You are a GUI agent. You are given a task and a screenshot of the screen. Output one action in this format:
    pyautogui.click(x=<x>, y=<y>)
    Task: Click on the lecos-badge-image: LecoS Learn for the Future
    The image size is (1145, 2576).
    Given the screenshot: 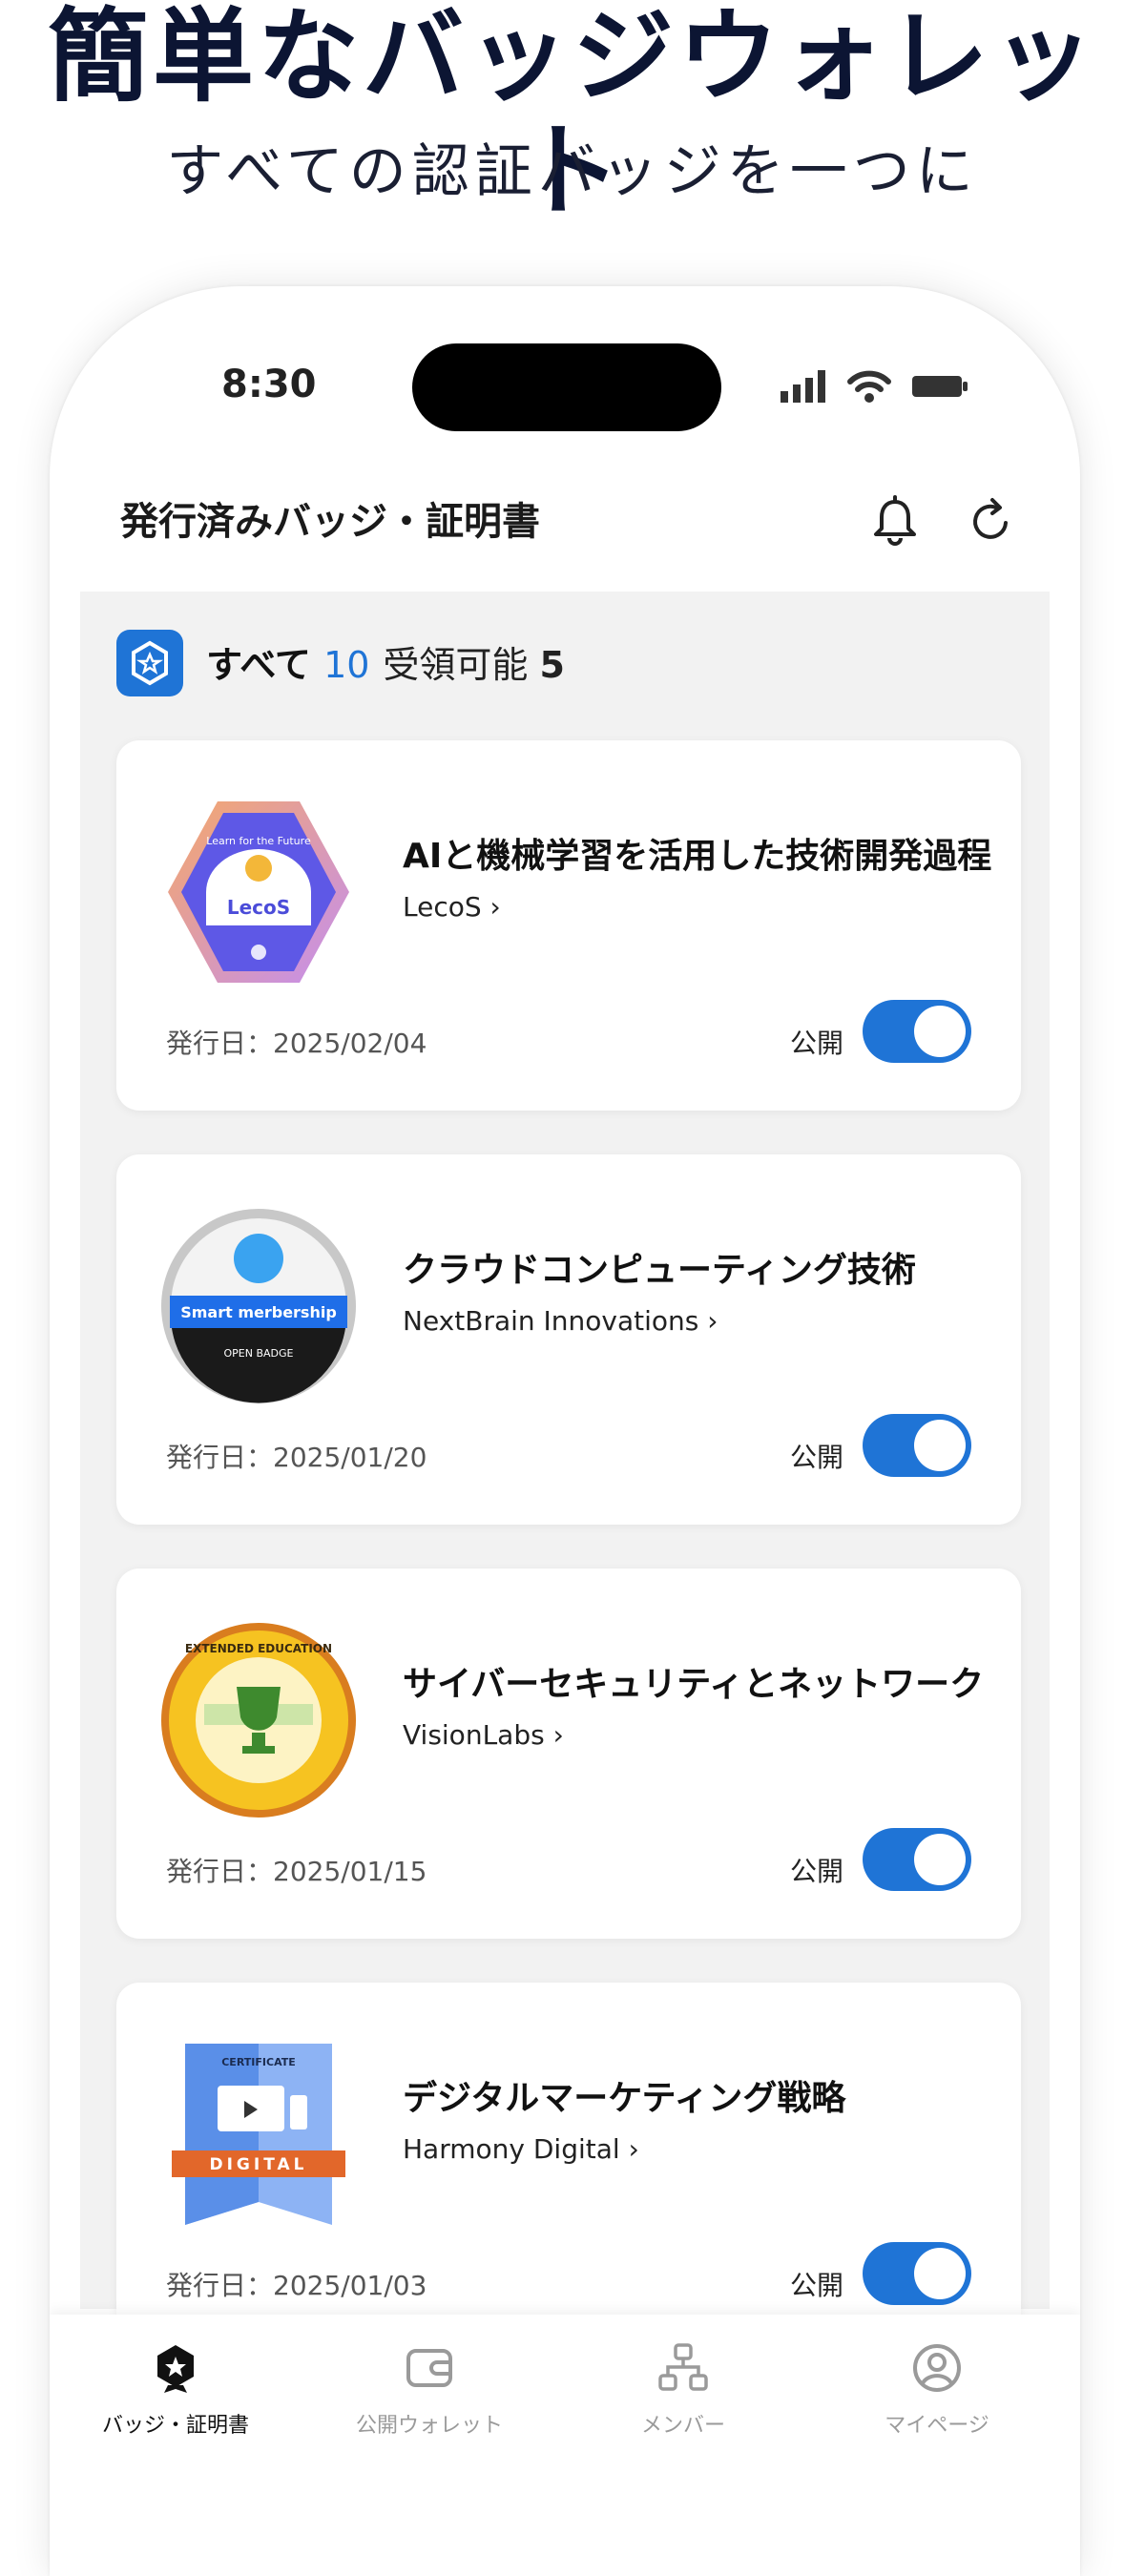 What is the action you would take?
    pyautogui.click(x=258, y=892)
    